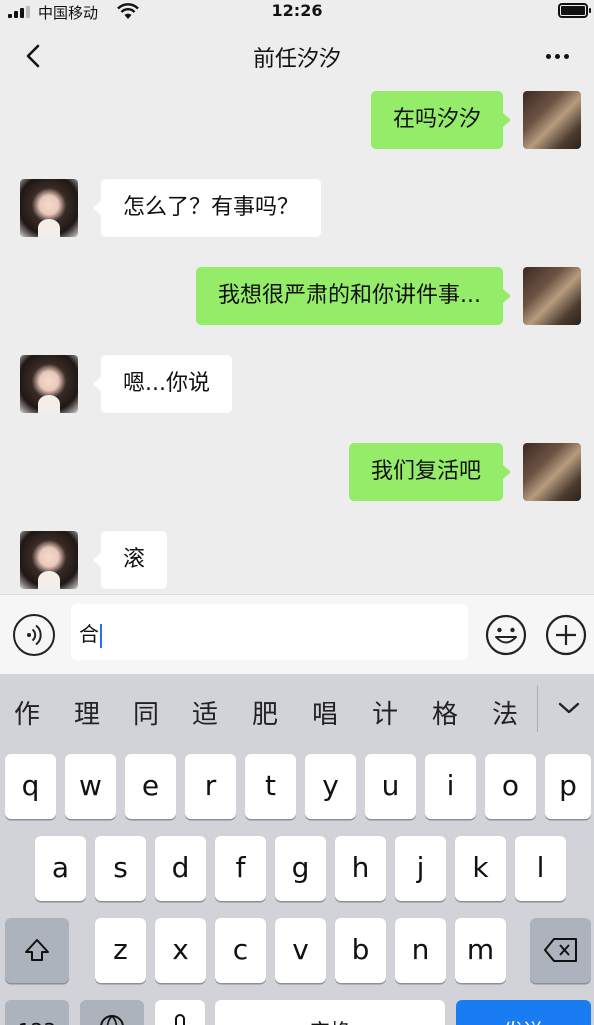  Describe the element at coordinates (506, 635) in the screenshot. I see `emoji-icon` at that location.